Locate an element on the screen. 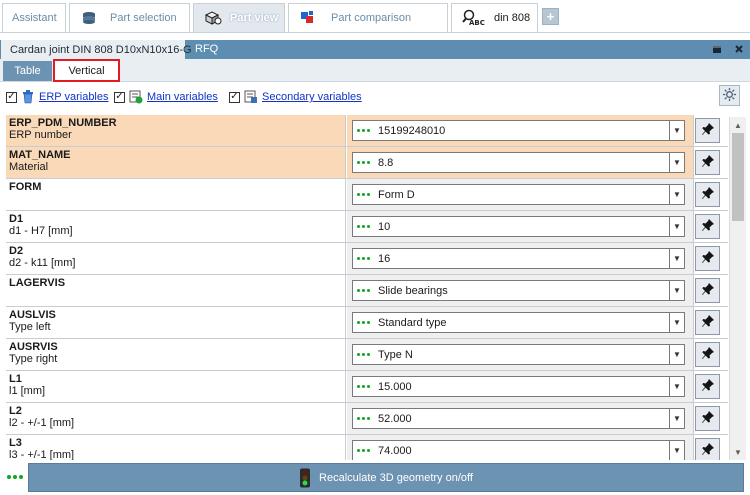 The width and height of the screenshot is (750, 495). secondary-variables-checkbox: ✓ is located at coordinates (234, 97).